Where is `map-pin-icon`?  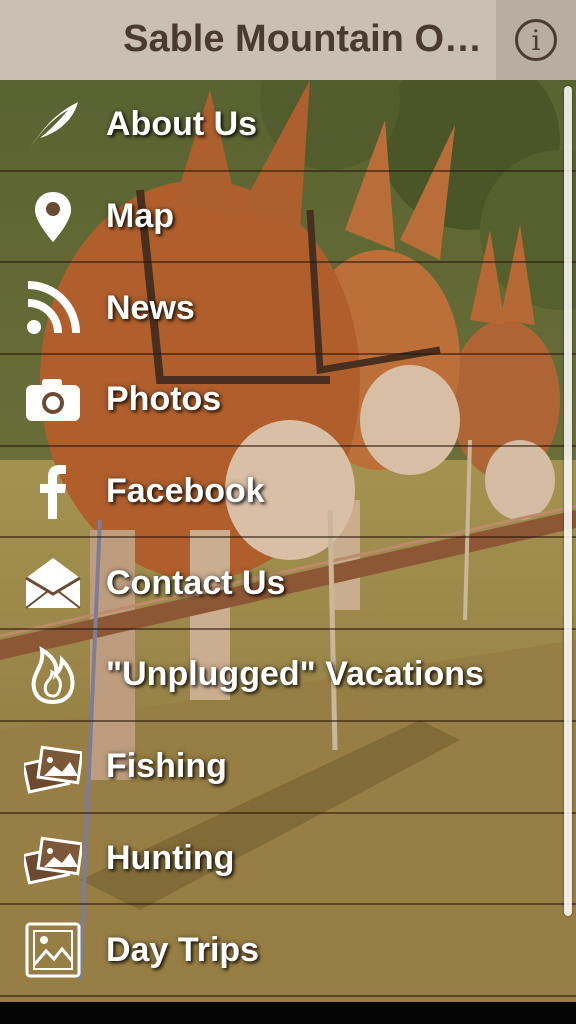
map-pin-icon is located at coordinates (53, 217).